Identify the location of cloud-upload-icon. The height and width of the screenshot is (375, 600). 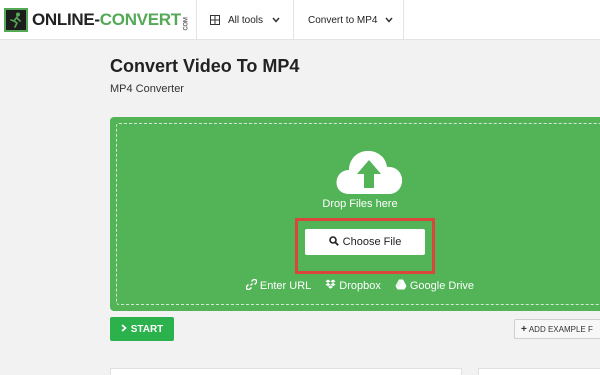
(369, 171).